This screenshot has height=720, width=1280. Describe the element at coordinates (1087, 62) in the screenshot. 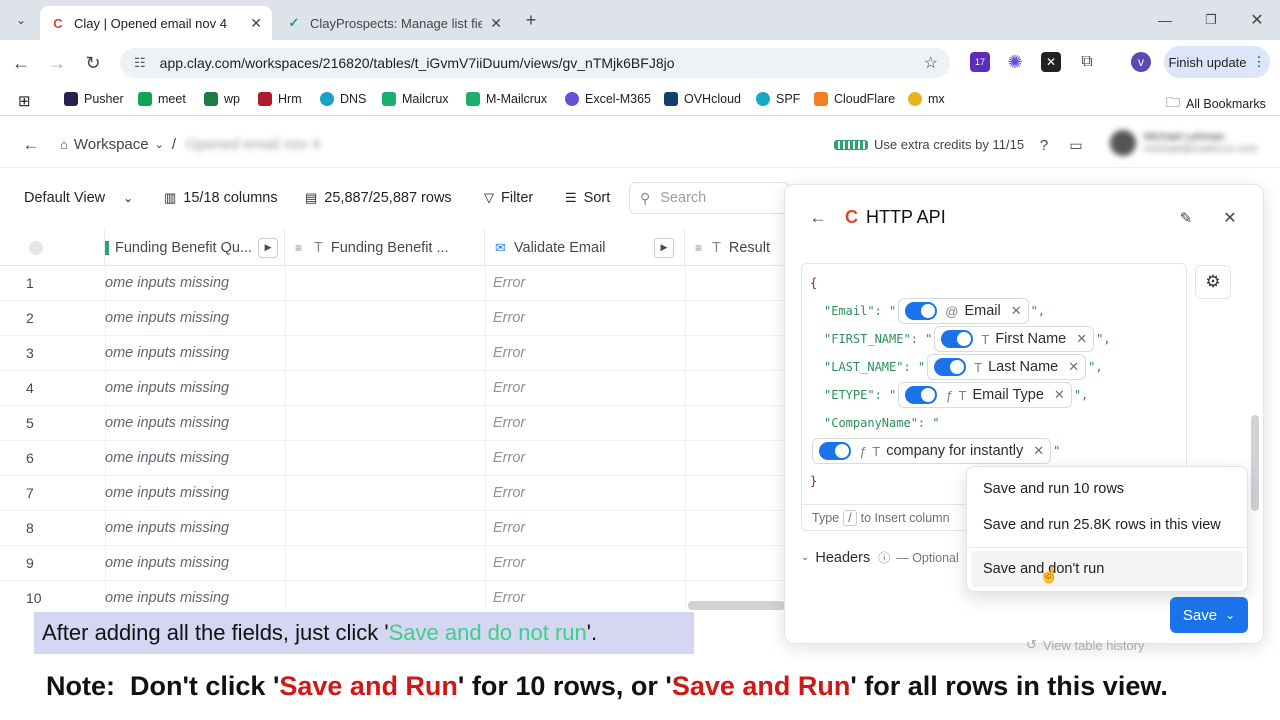

I see `puzzle-extensions-icon: ⧉` at that location.